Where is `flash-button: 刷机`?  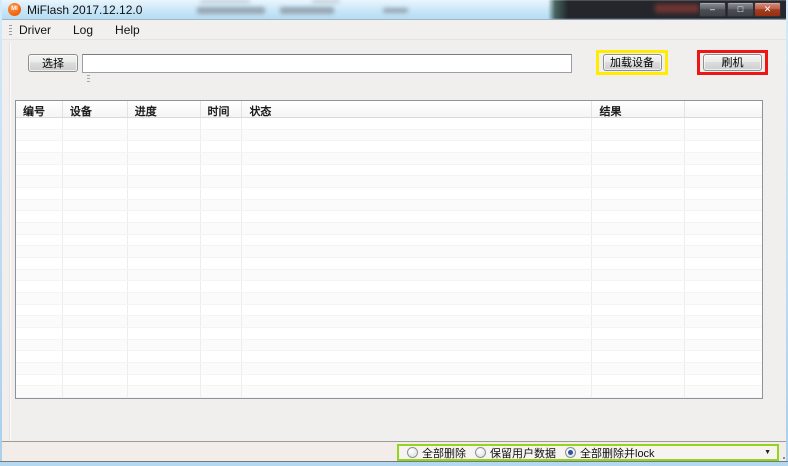 flash-button: 刷机 is located at coordinates (732, 62).